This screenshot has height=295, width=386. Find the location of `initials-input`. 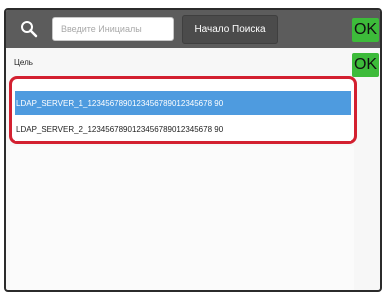

initials-input is located at coordinates (113, 29).